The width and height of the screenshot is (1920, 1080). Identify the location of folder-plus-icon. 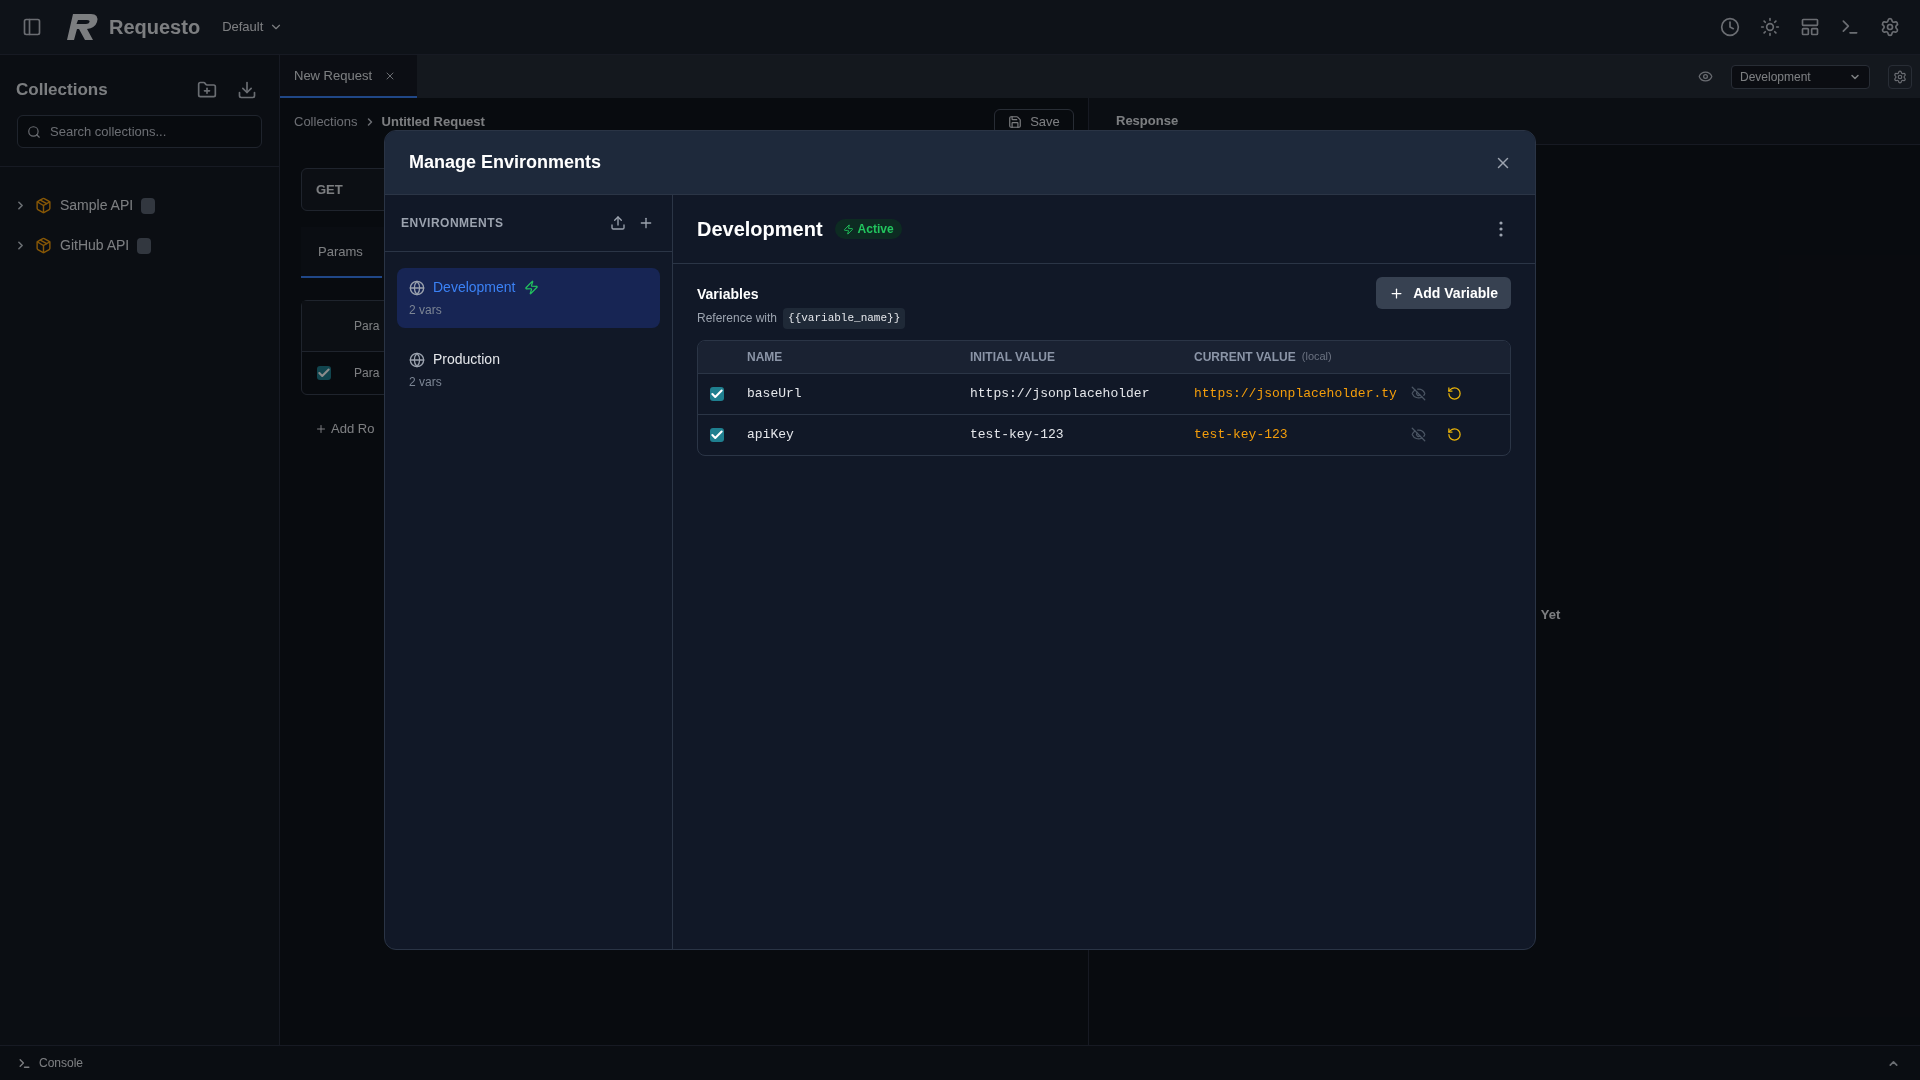
(207, 89).